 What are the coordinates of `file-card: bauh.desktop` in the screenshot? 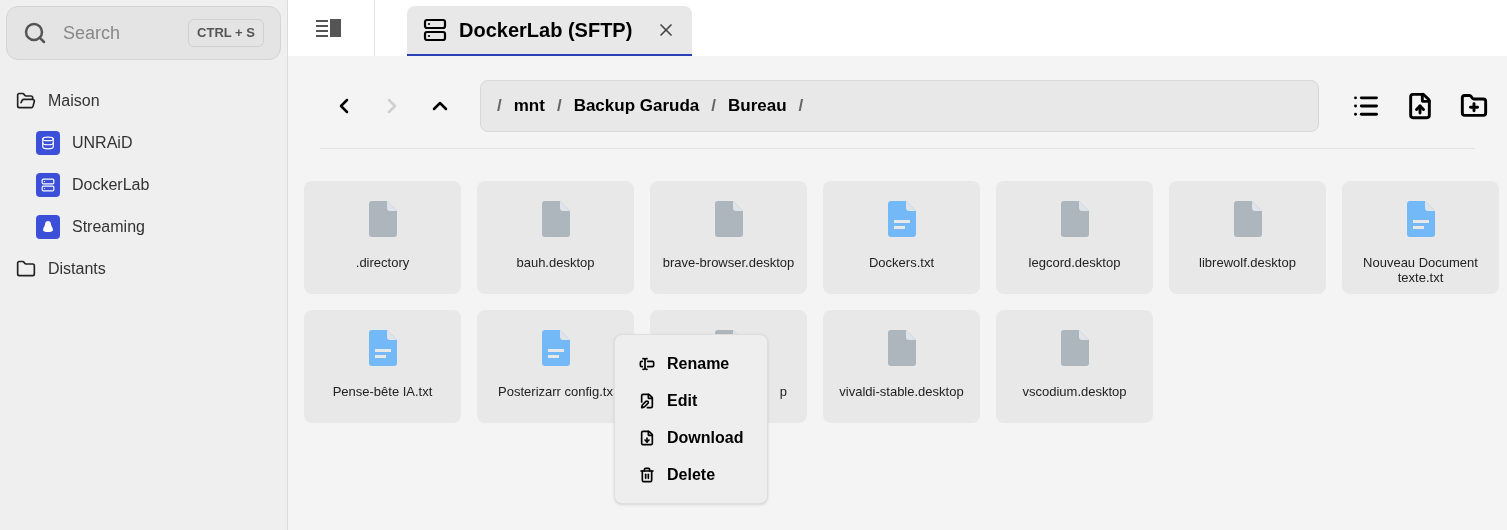 It's located at (555, 237).